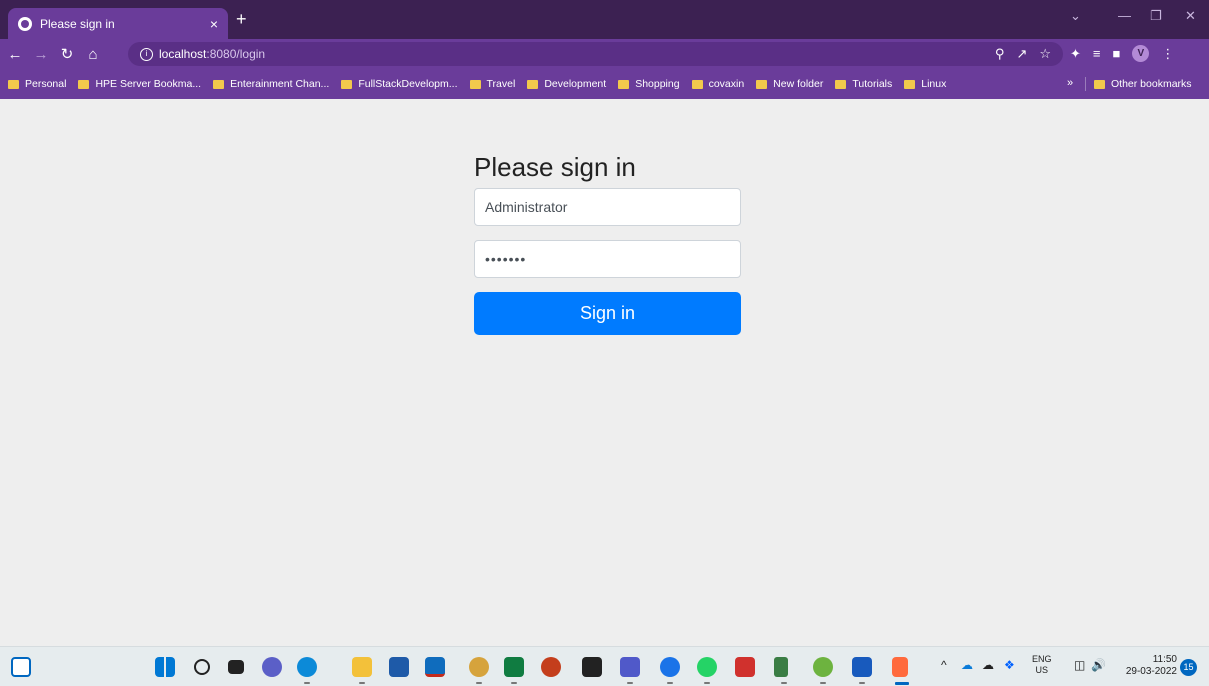  What do you see at coordinates (1042, 665) in the screenshot?
I see `language-indicator: ENG US` at bounding box center [1042, 665].